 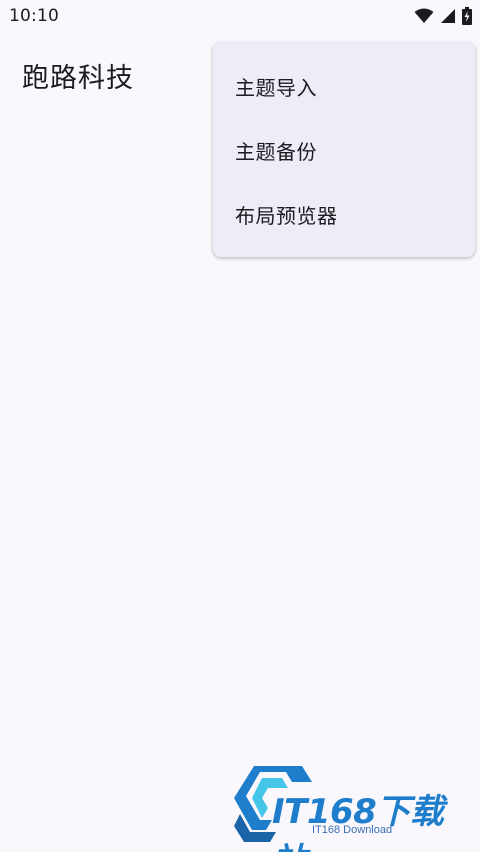 I want to click on wifi-icon, so click(x=424, y=16).